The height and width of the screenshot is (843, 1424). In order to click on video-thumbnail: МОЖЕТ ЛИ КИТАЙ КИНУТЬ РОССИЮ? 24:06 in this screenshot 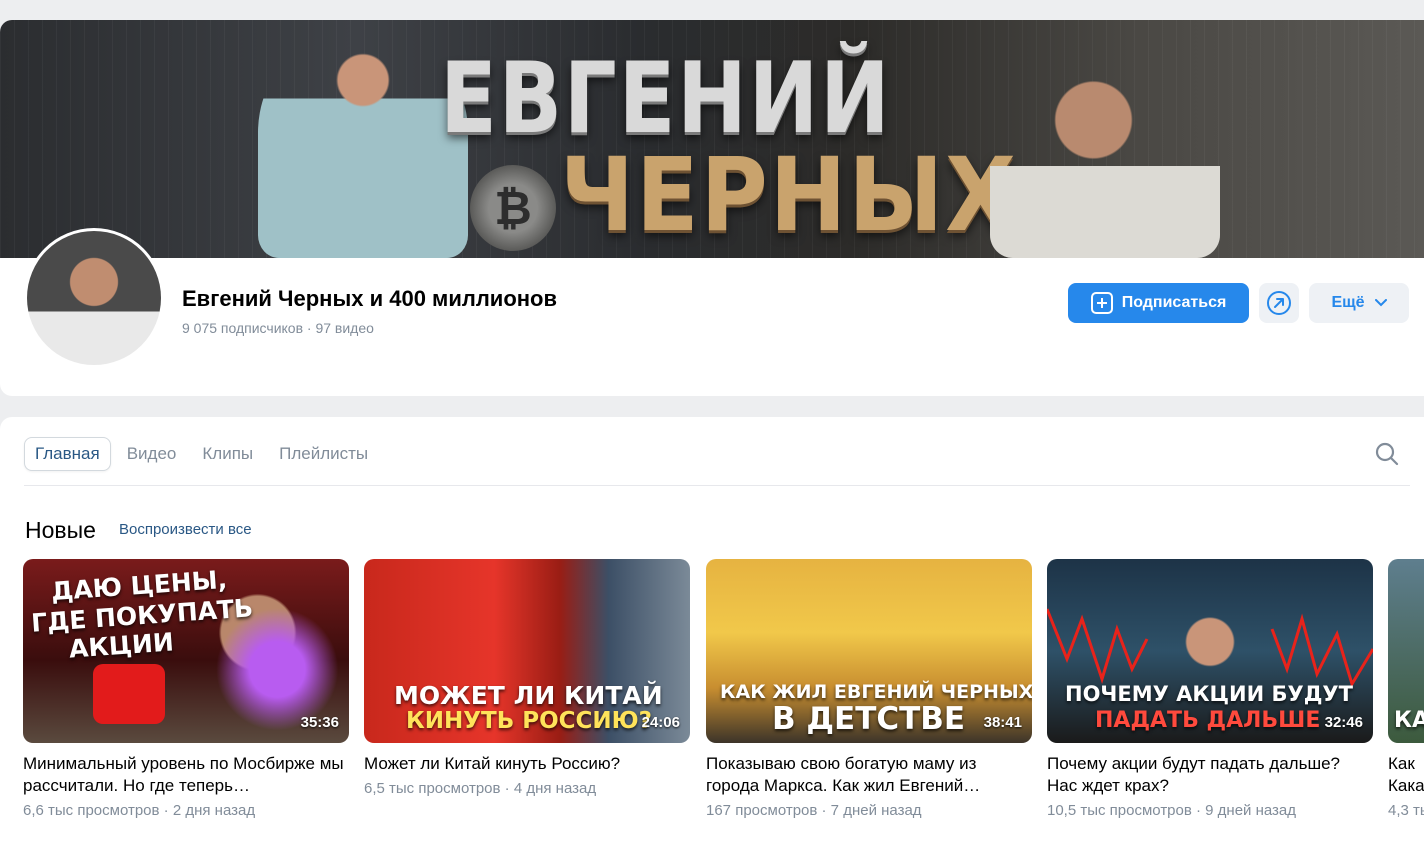, I will do `click(527, 651)`.